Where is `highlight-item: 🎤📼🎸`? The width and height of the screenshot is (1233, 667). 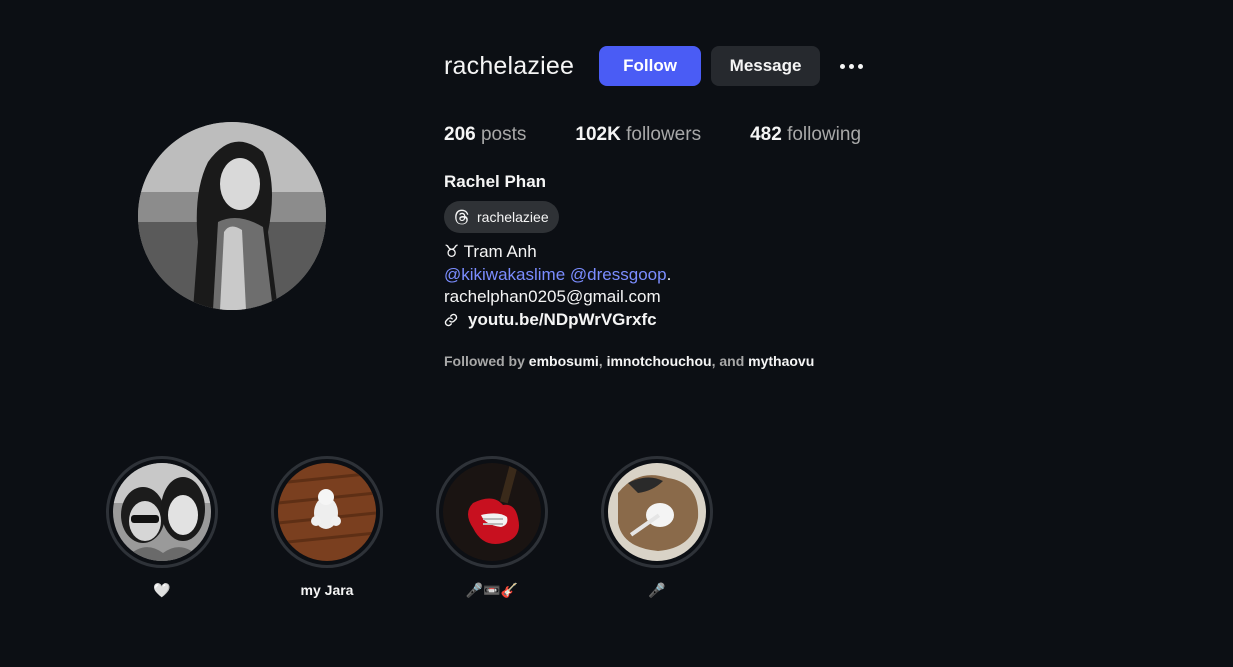 highlight-item: 🎤📼🎸 is located at coordinates (492, 528).